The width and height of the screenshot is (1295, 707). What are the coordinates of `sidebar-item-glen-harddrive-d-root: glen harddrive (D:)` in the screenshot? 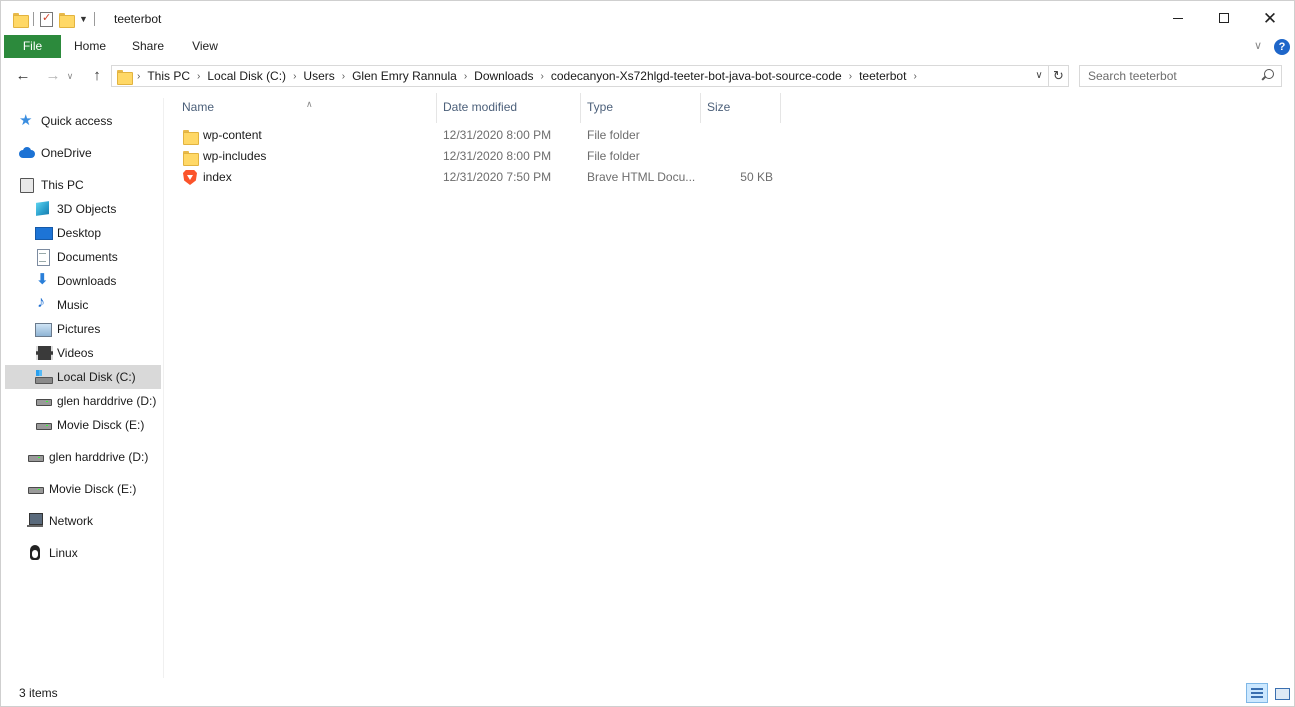 It's located at (94, 457).